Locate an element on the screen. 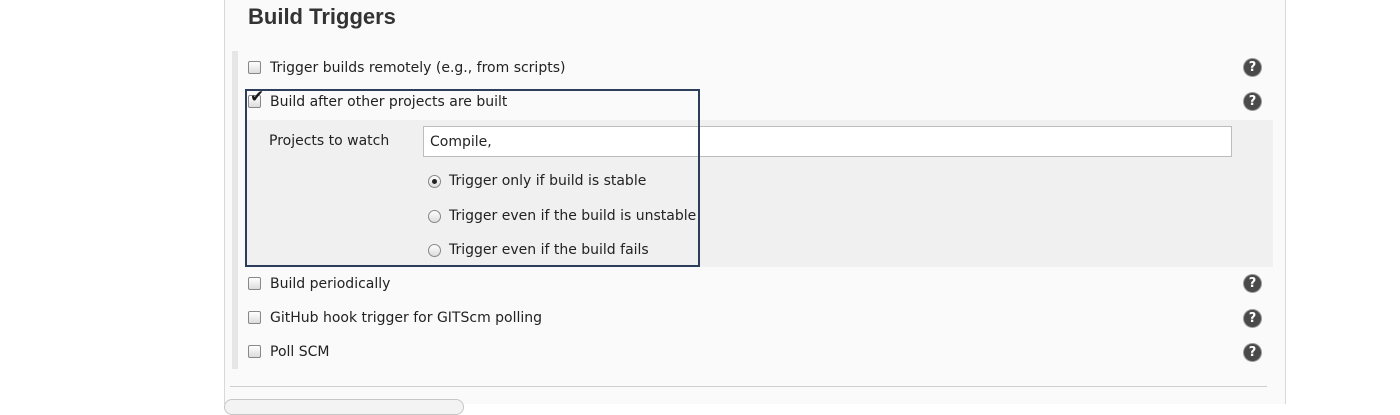  highlight-box is located at coordinates (472, 178).